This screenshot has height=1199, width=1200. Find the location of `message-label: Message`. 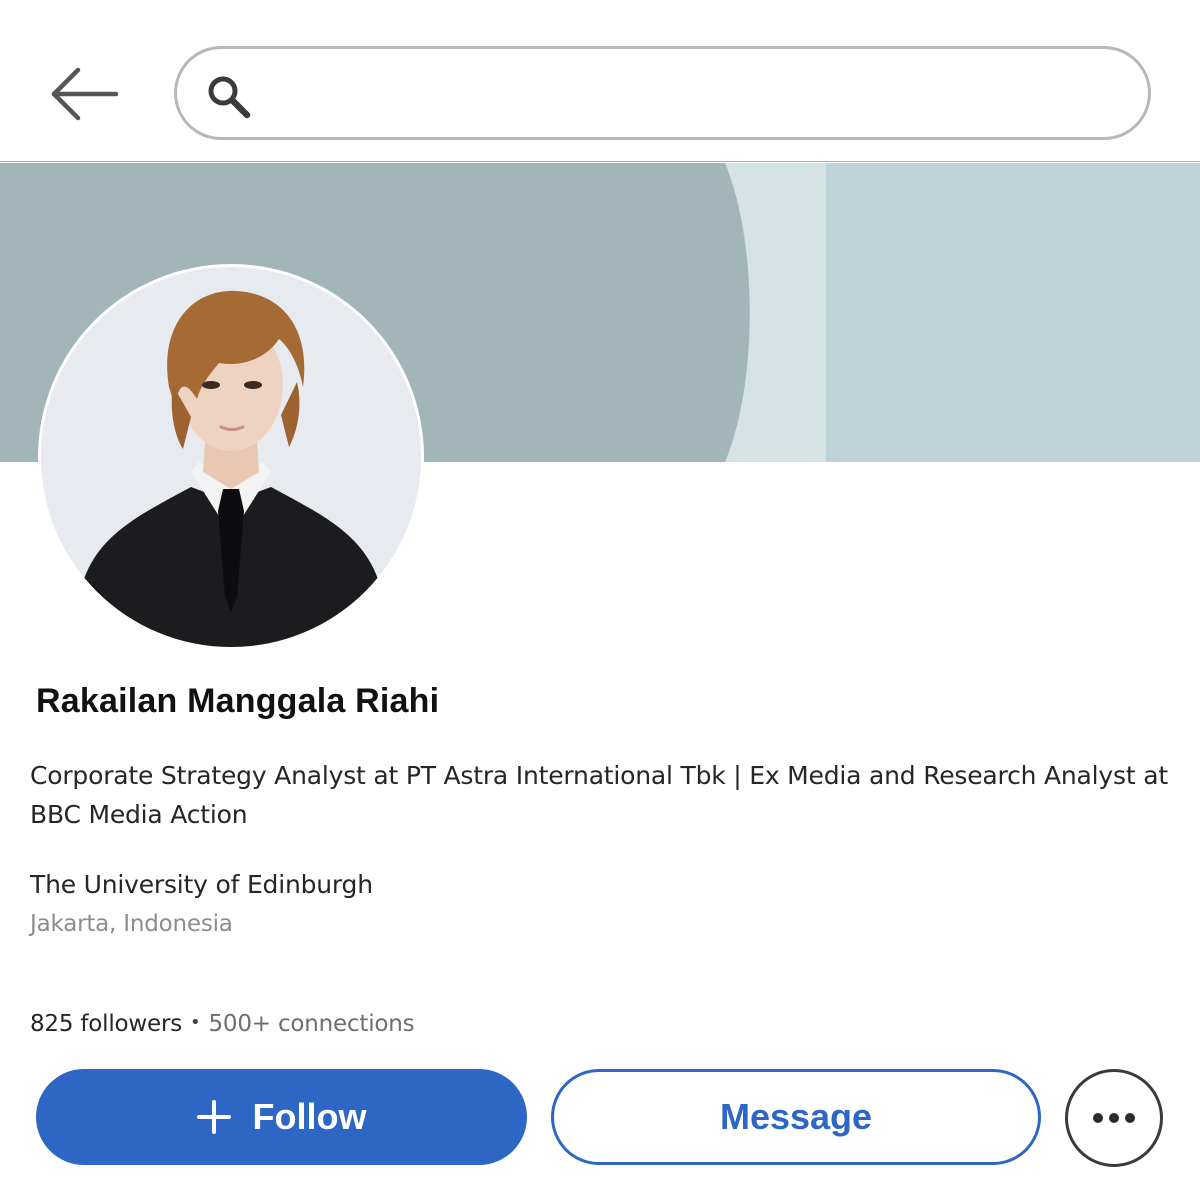

message-label: Message is located at coordinates (796, 1116).